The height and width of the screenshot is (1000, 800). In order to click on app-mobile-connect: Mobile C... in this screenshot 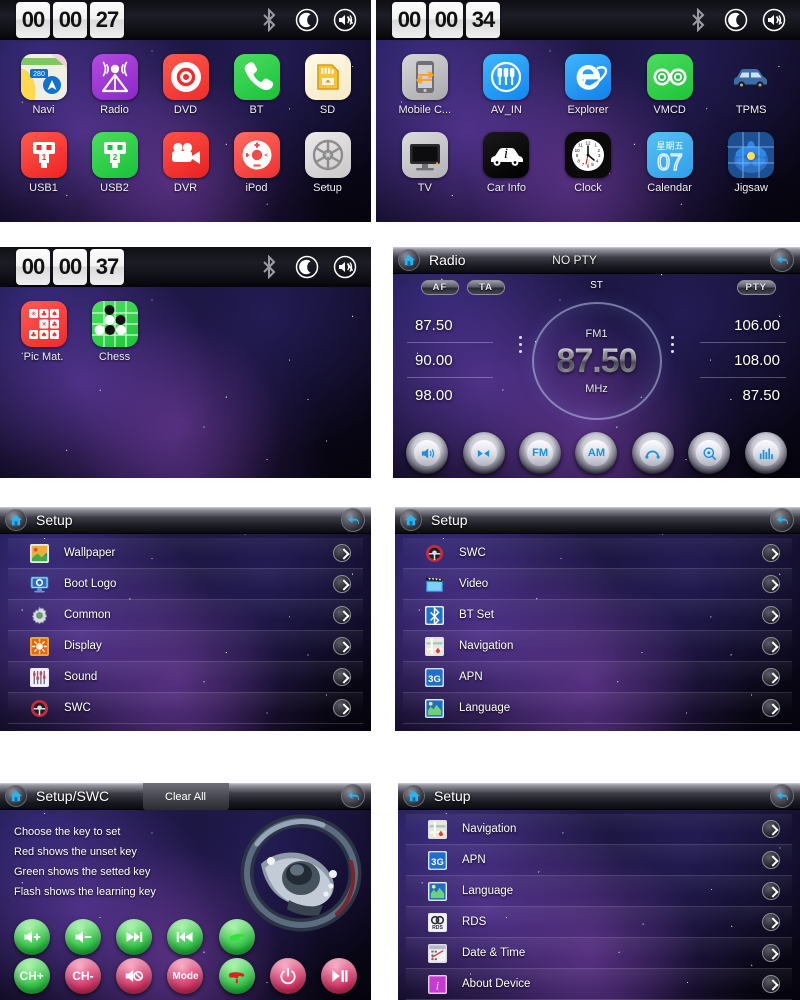, I will do `click(425, 85)`.